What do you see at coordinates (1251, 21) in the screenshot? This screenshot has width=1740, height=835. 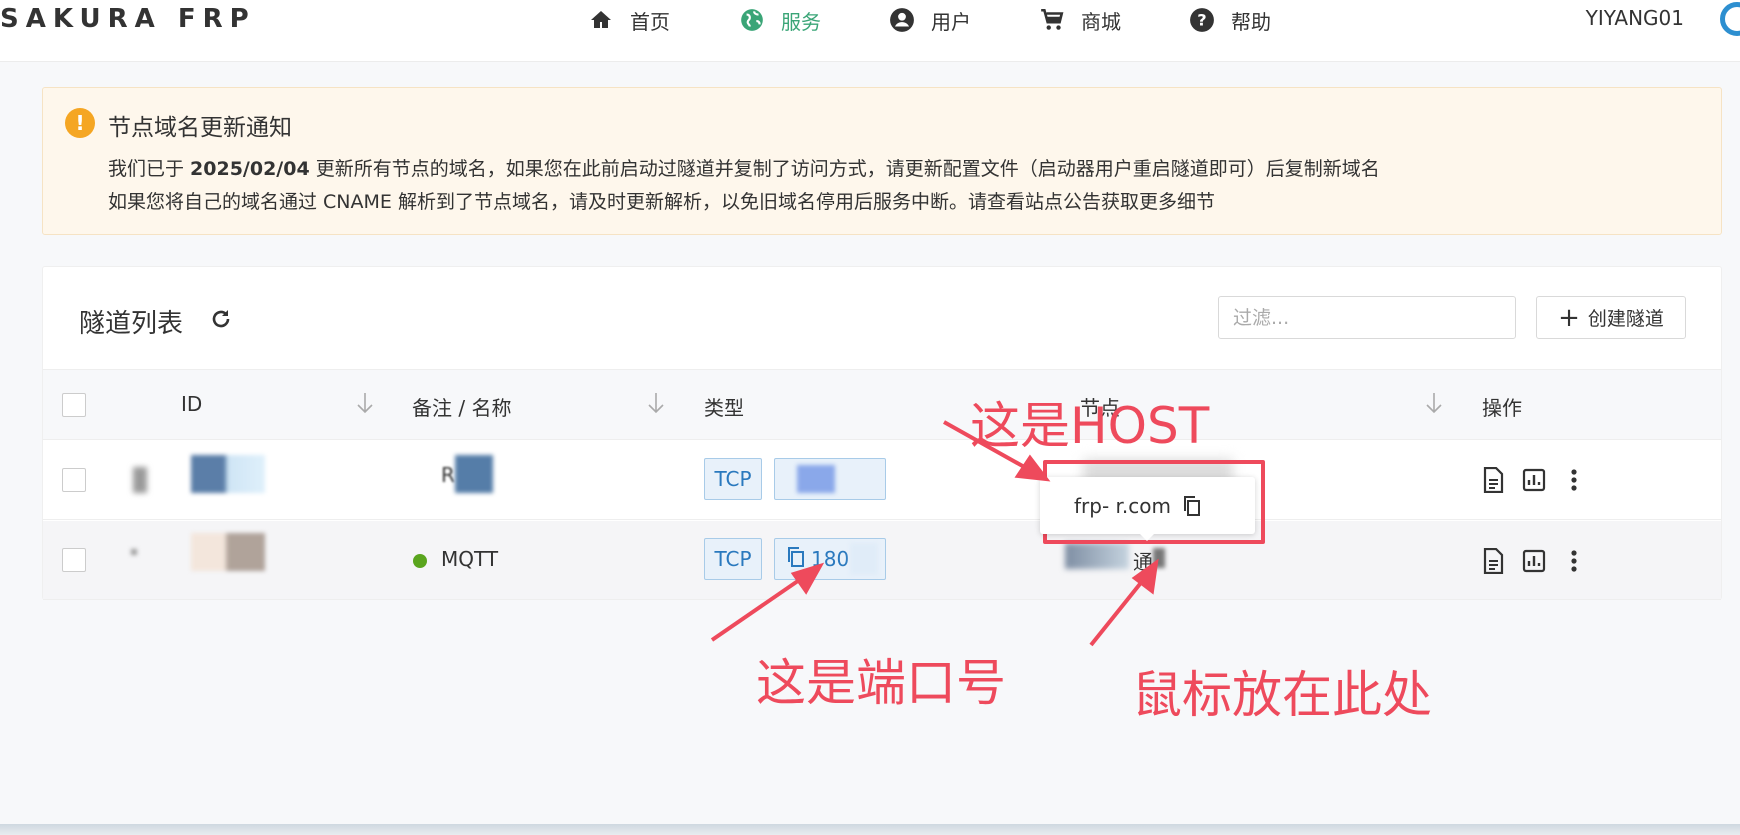 I see `nav-help-label: 帮助` at bounding box center [1251, 21].